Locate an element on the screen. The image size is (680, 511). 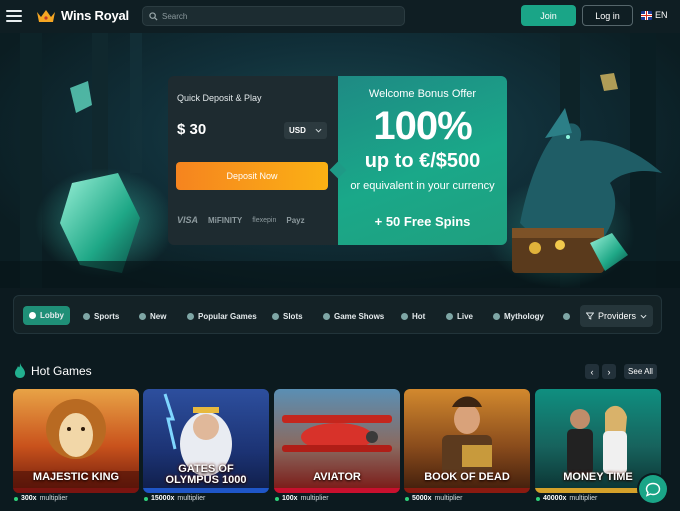
top-bar: Wins Royal Join Log in EN is located at coordinates (340, 16).